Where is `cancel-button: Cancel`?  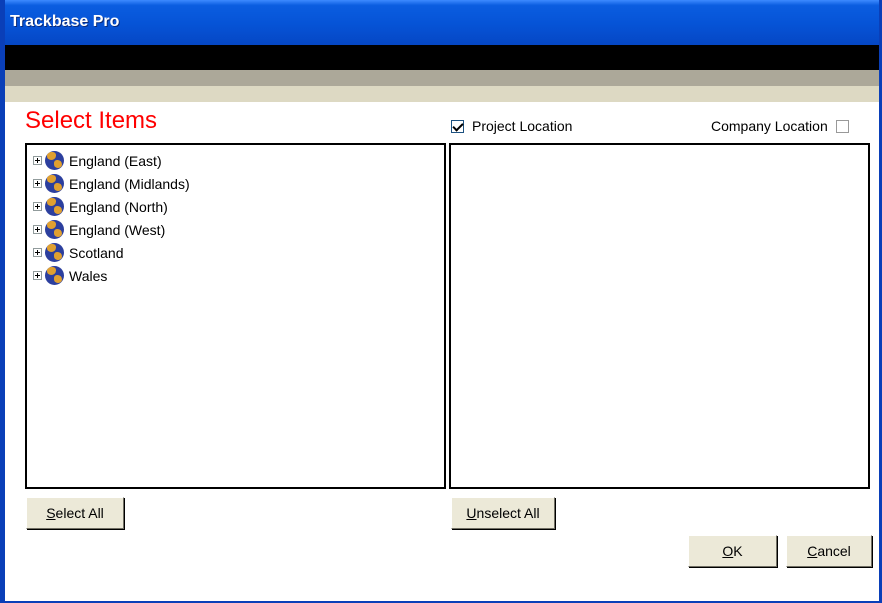 cancel-button: Cancel is located at coordinates (829, 551).